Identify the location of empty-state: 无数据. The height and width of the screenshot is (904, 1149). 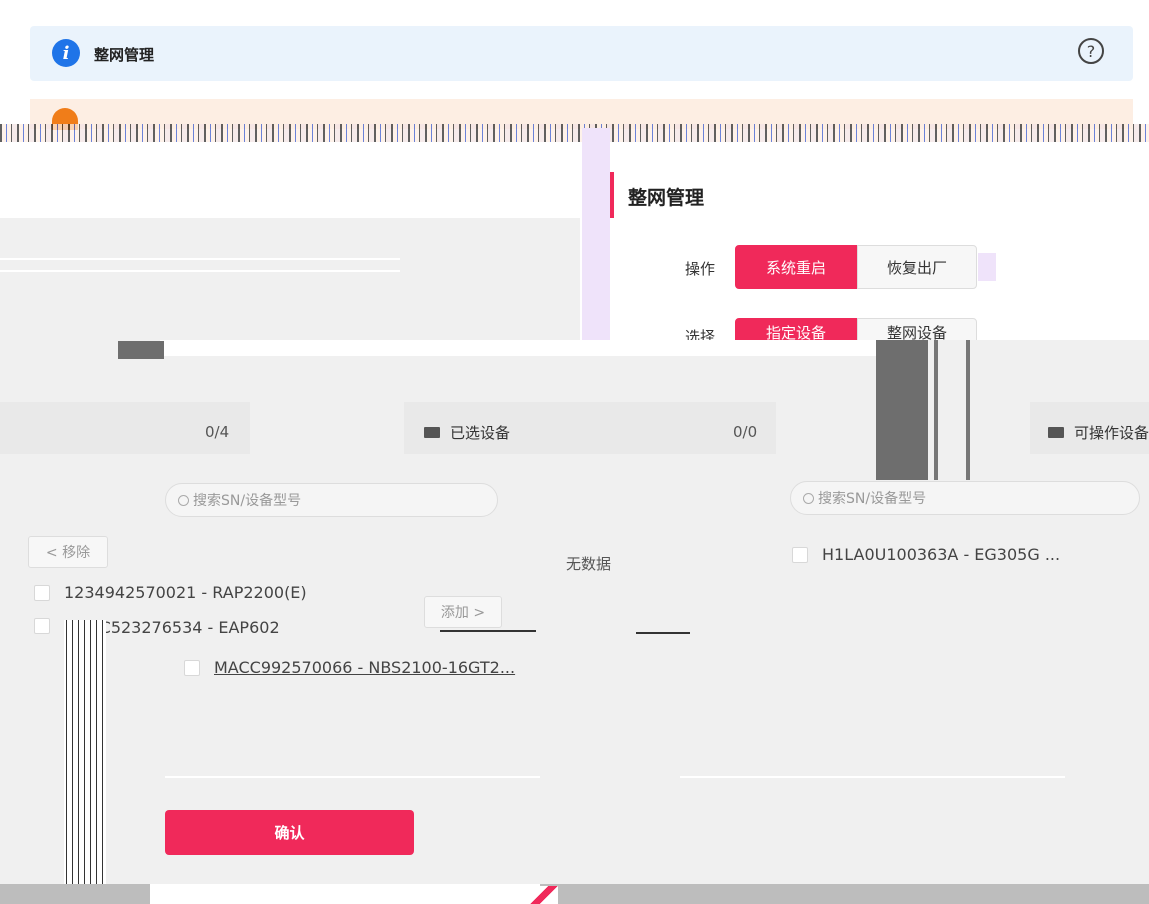
(589, 564).